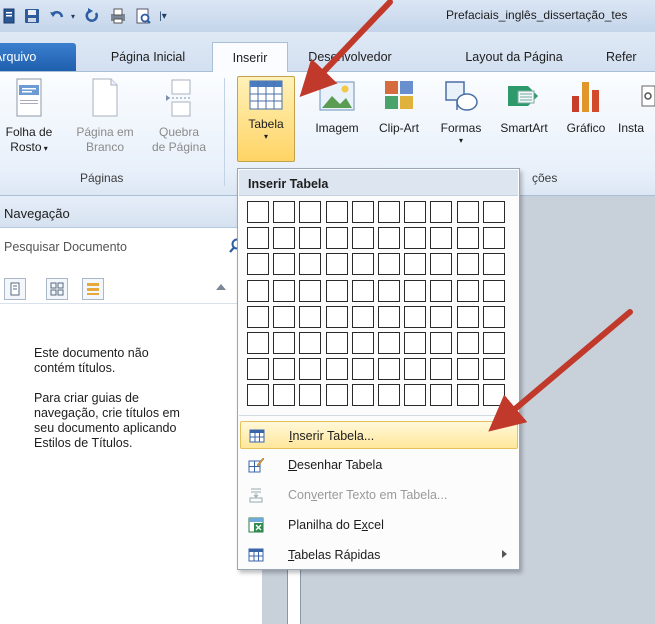 The width and height of the screenshot is (655, 624). I want to click on grid-cell-1x2, so click(284, 212).